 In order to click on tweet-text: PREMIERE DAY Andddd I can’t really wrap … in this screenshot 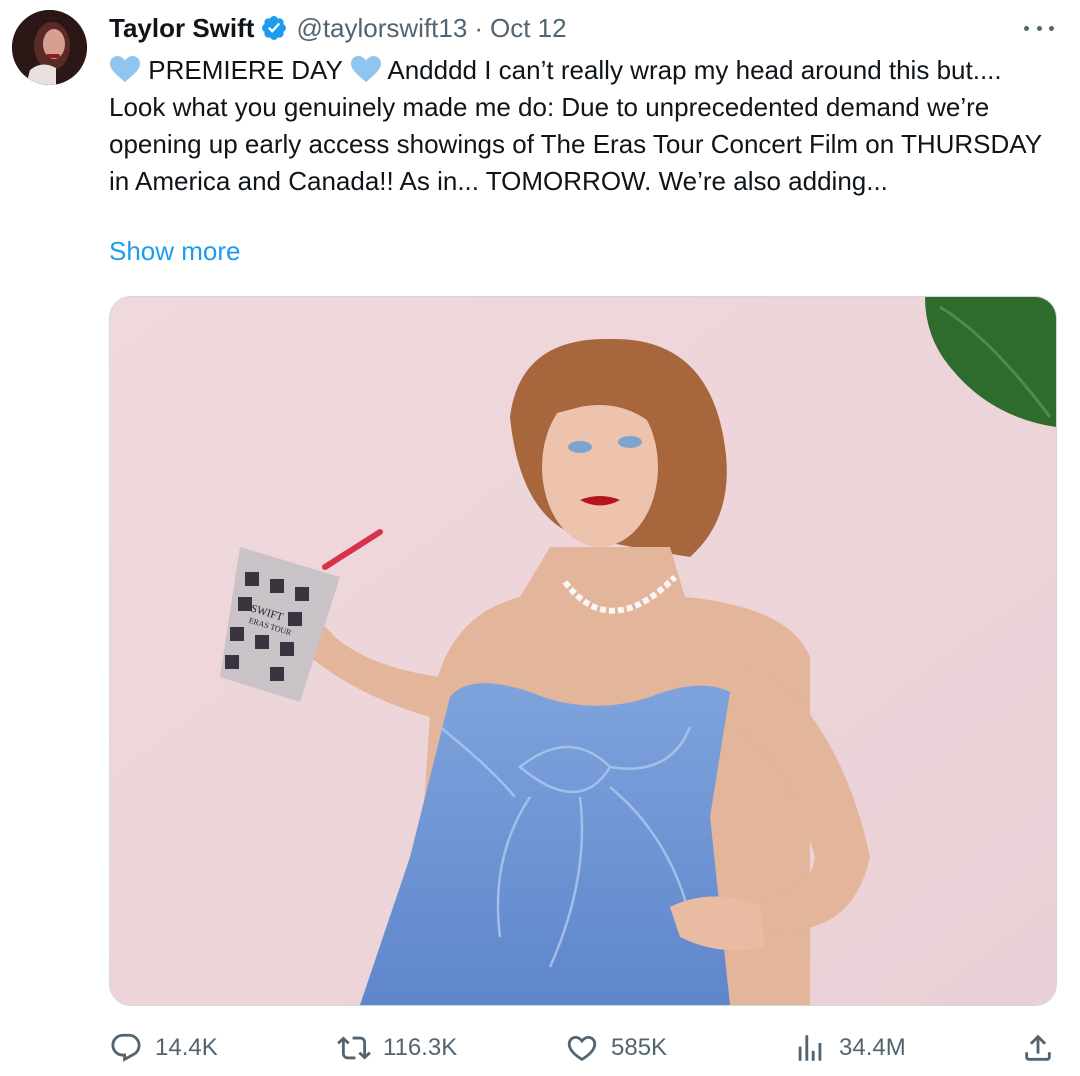, I will do `click(584, 126)`.